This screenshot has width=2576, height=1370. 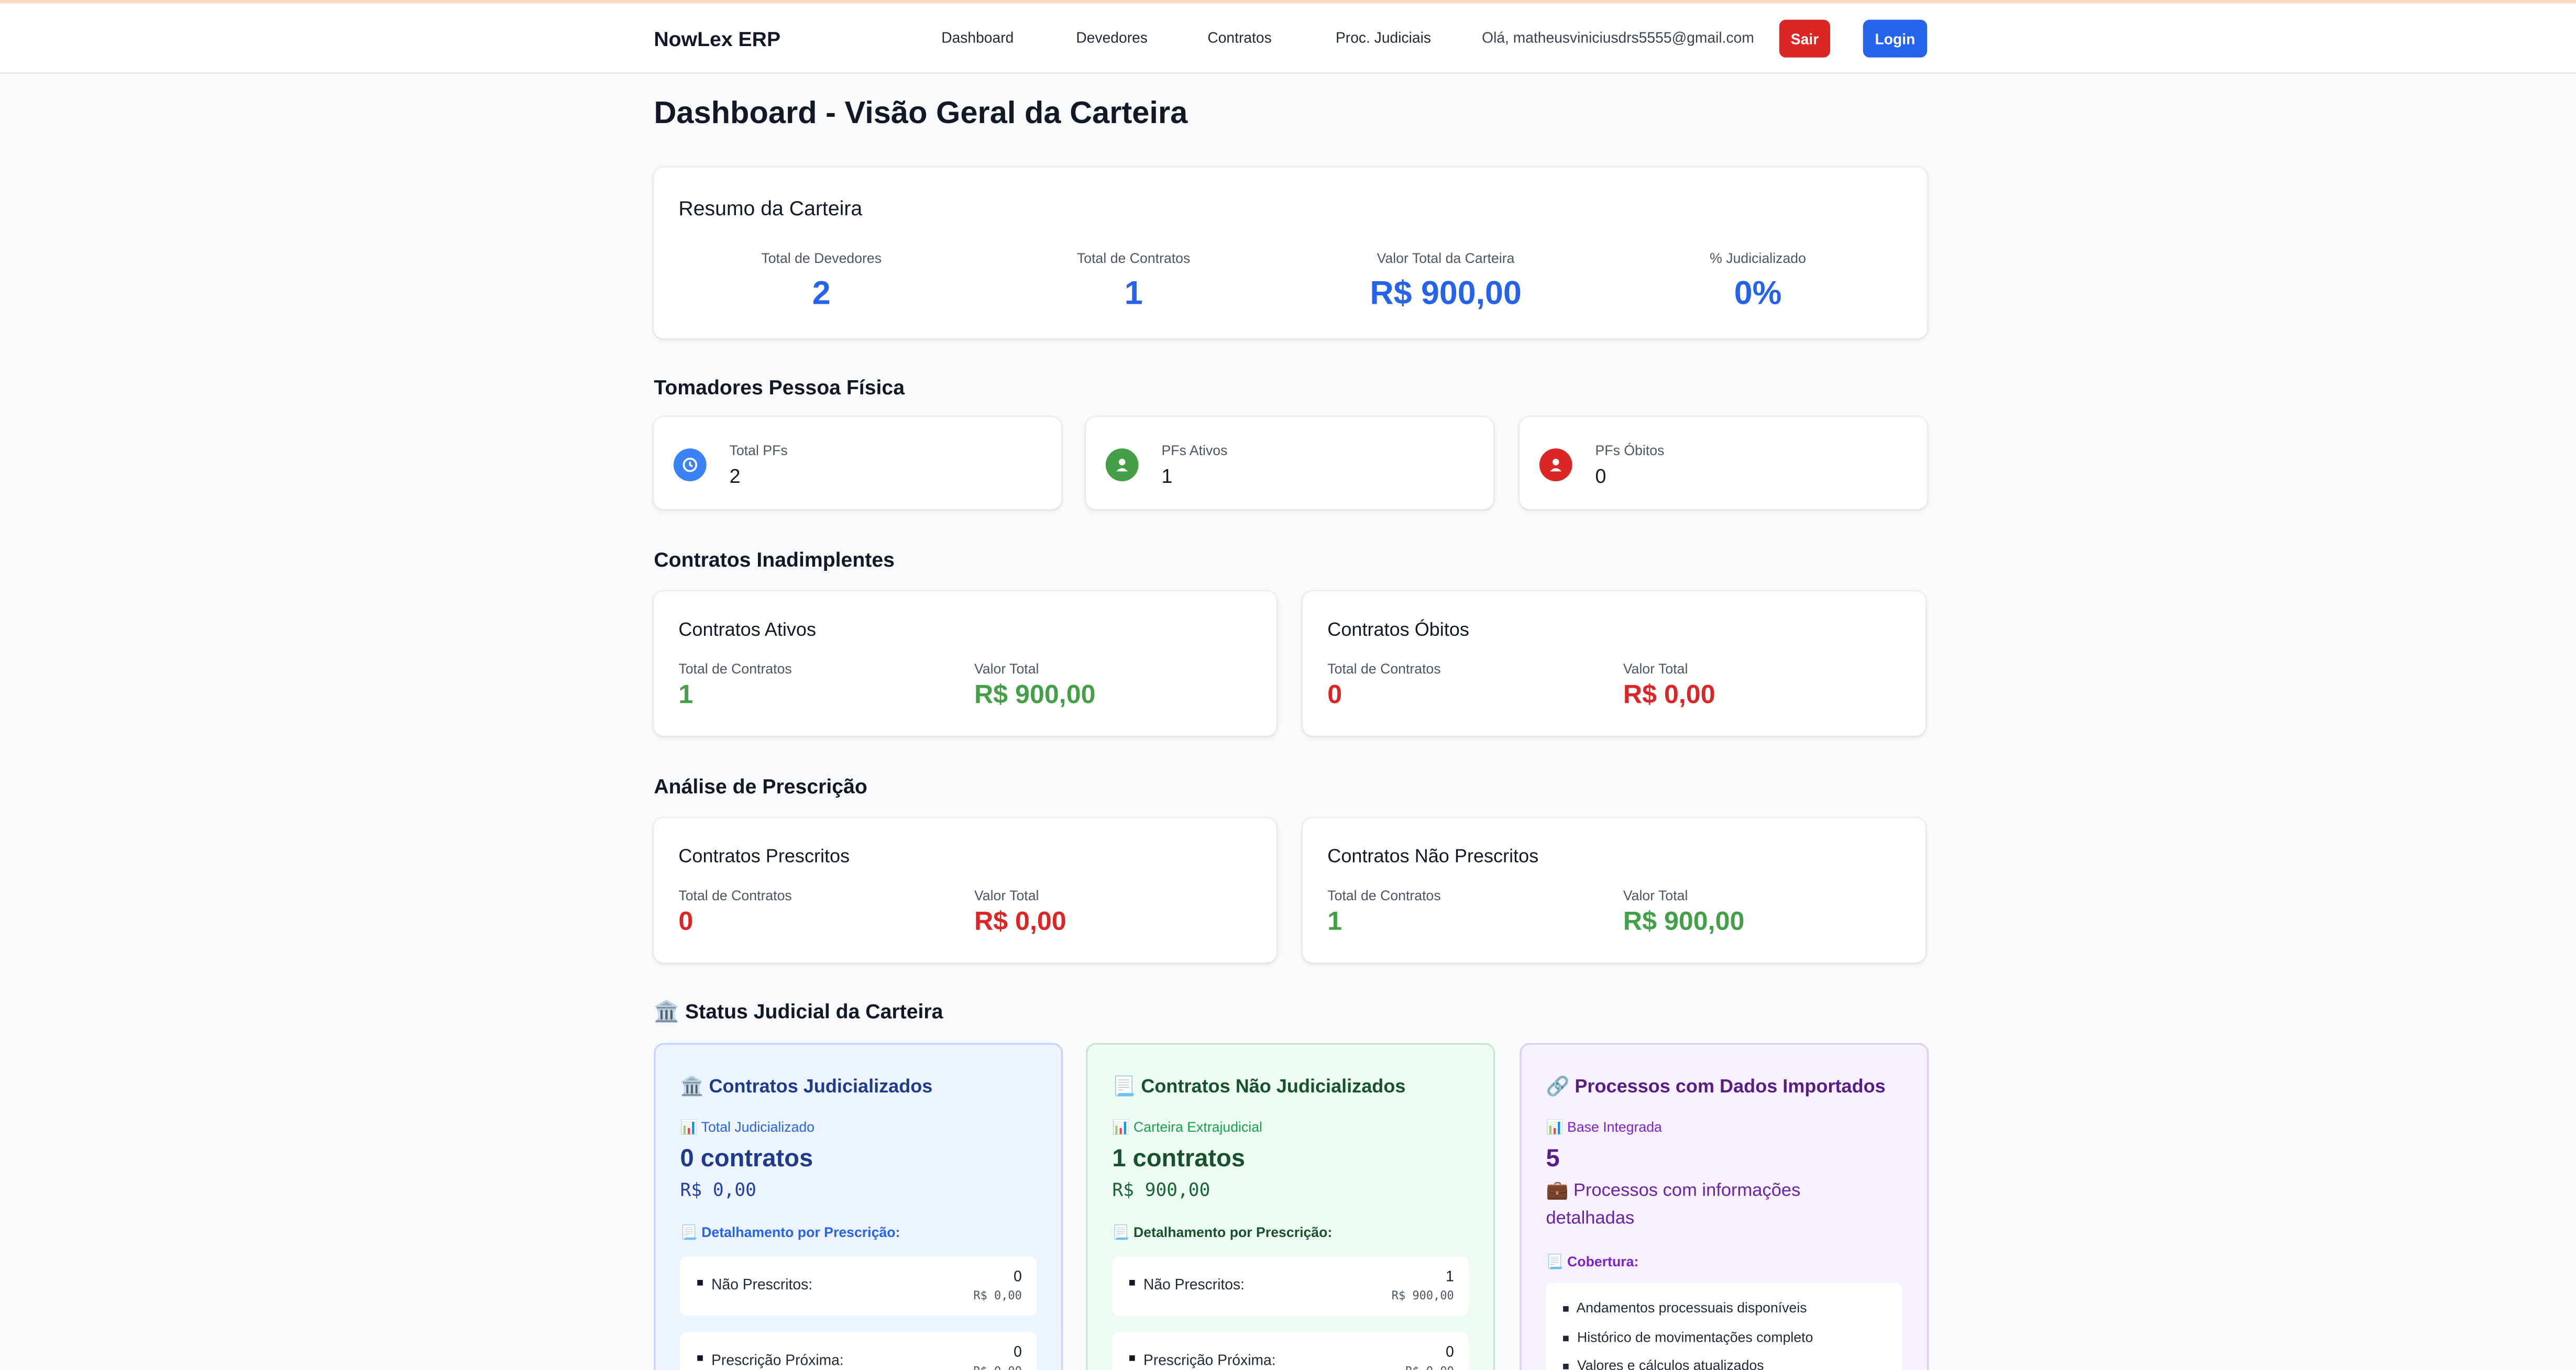 I want to click on nav-devedores: Devedores, so click(x=1112, y=37).